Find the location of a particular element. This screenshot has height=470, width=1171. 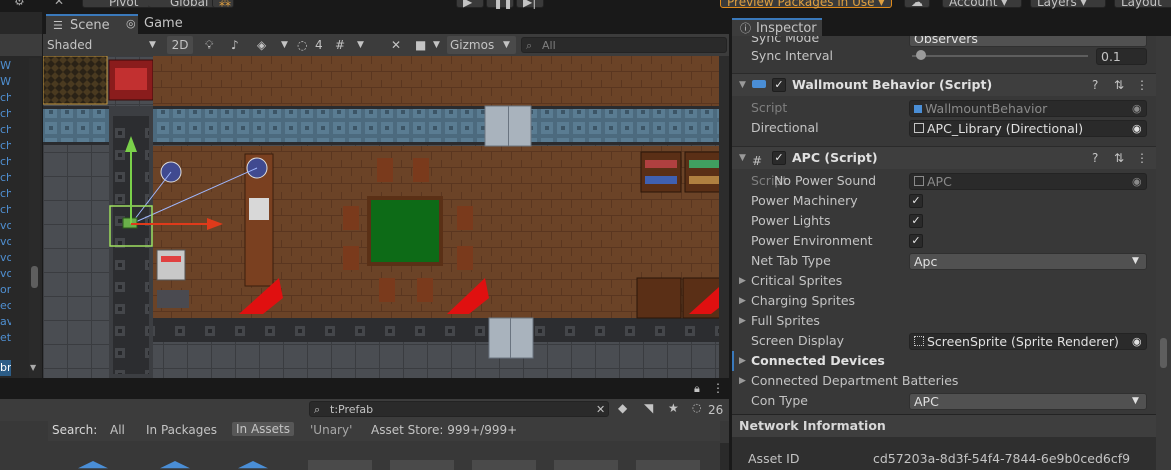

effects-icon: ◈ is located at coordinates (261, 45).